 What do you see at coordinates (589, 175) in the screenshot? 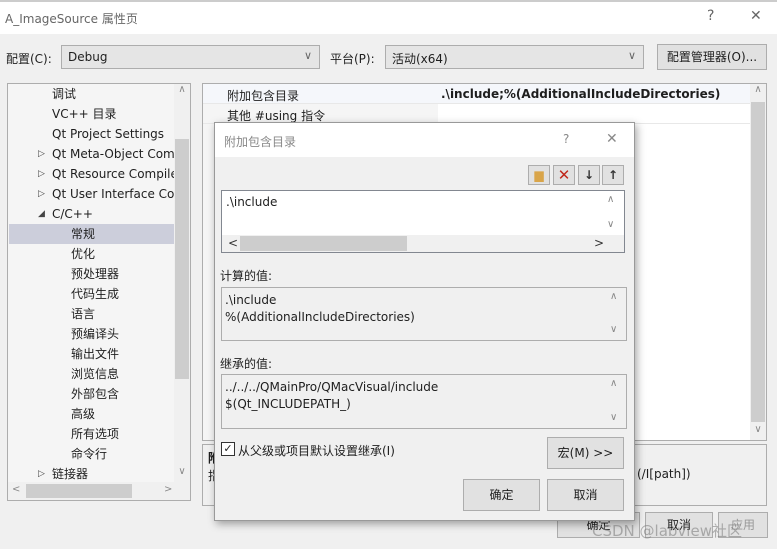
I see `move-down-icon: ↓` at bounding box center [589, 175].